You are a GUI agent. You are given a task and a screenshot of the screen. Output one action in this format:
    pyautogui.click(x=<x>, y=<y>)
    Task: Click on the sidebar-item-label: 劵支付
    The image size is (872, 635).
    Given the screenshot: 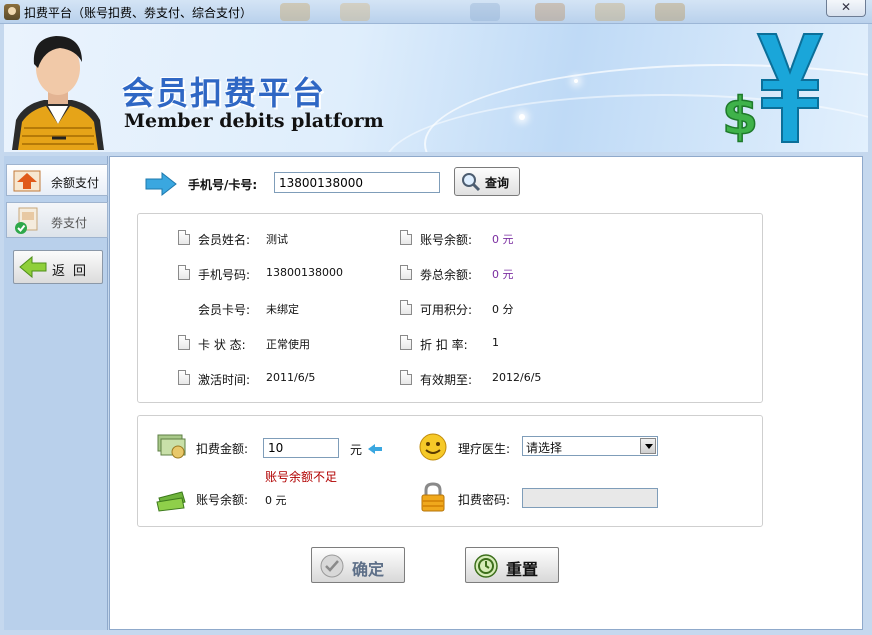 What is the action you would take?
    pyautogui.click(x=69, y=223)
    